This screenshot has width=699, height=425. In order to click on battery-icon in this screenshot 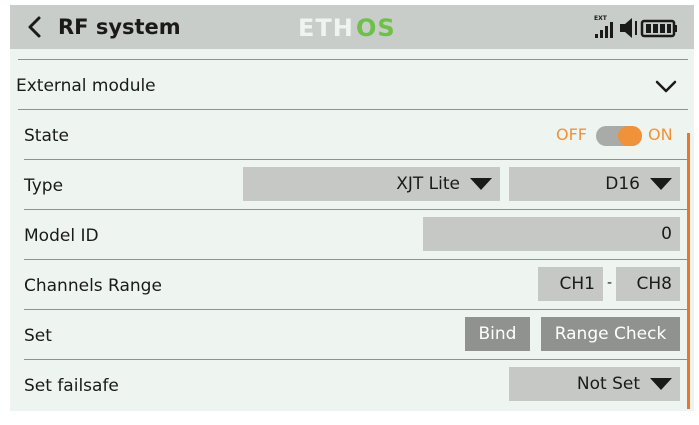, I will do `click(658, 28)`.